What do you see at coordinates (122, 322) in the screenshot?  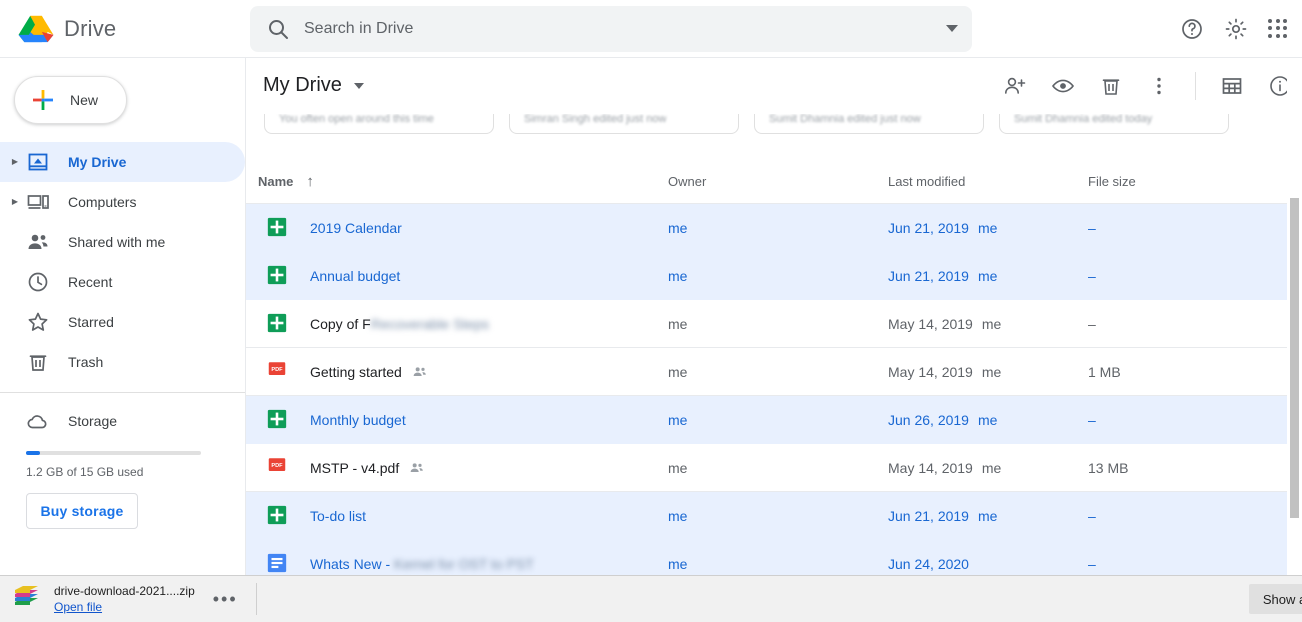 I see `sidebar-item-starred: Starred` at bounding box center [122, 322].